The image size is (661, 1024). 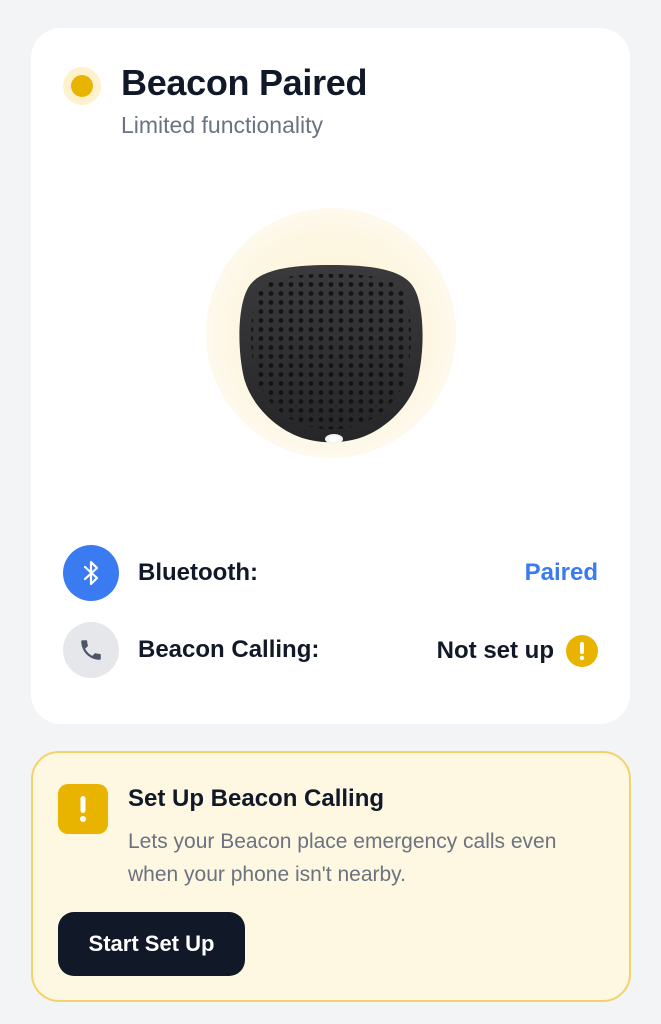 I want to click on bluetooth-label: Bluetooth:, so click(x=198, y=572).